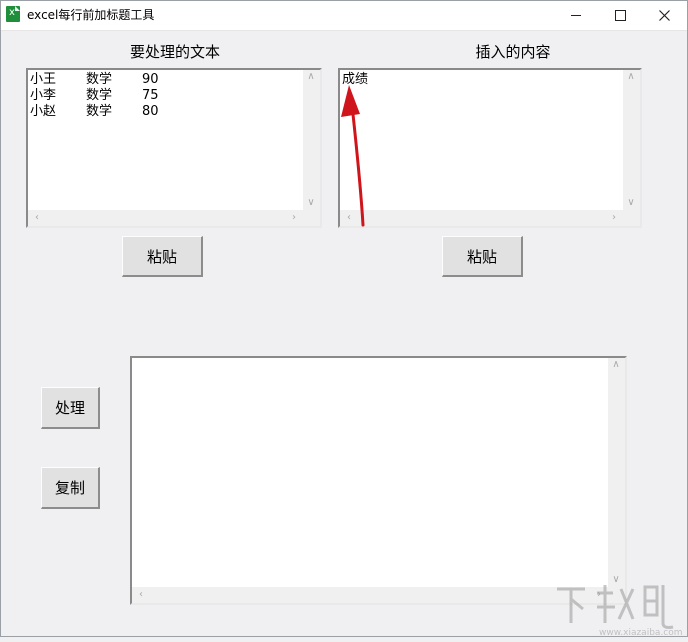 The image size is (688, 642). Describe the element at coordinates (150, 111) in the screenshot. I see `text-cell: 80` at that location.